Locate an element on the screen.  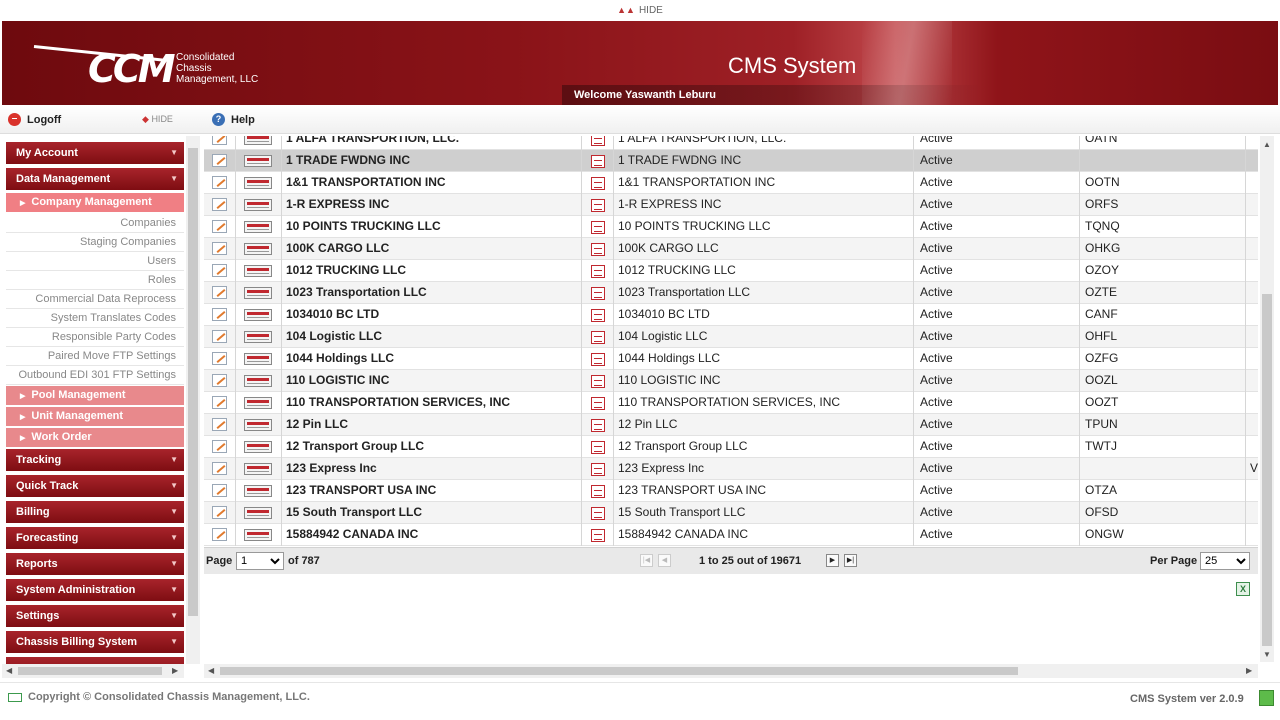
logoff-button: – Logoff is located at coordinates (34, 119).